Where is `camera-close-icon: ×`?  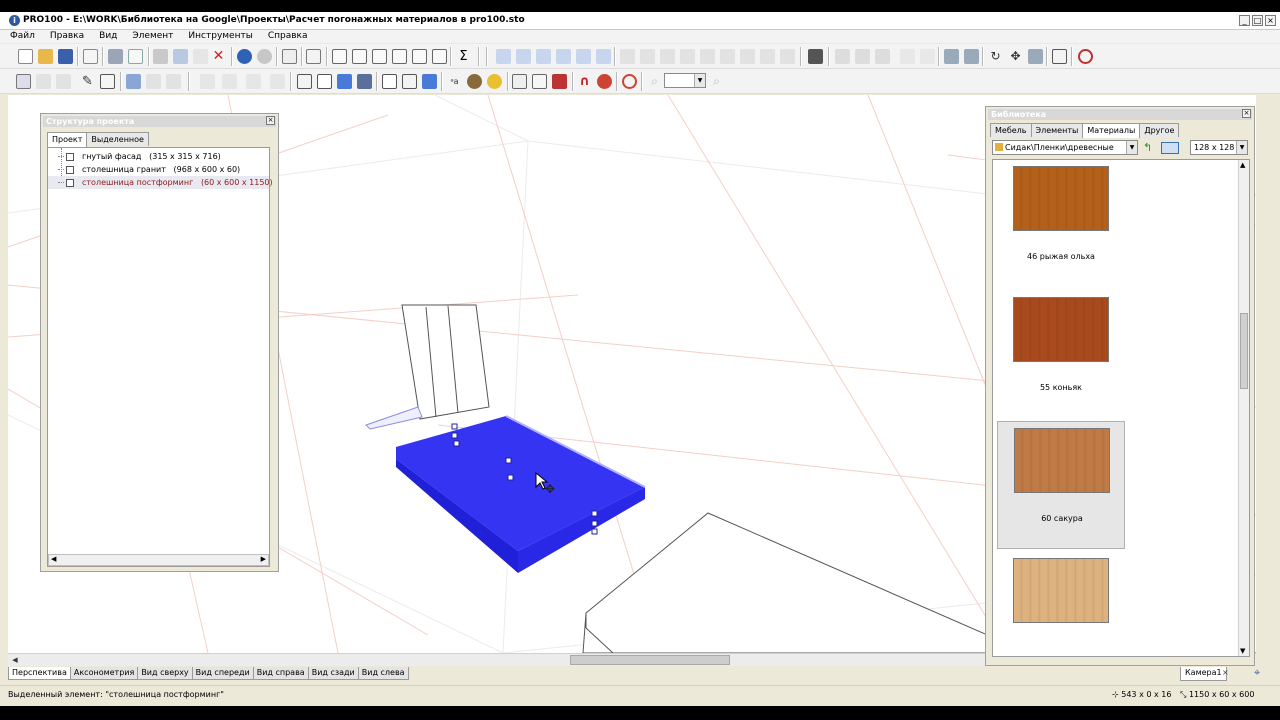 camera-close-icon: × is located at coordinates (1225, 672).